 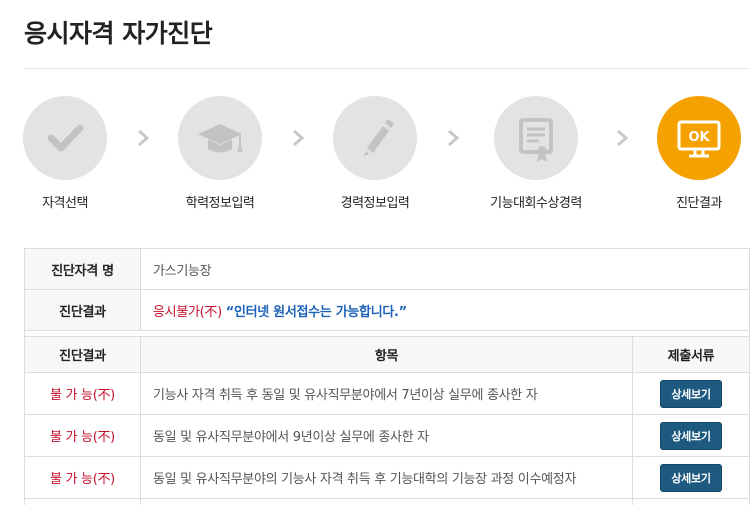 What do you see at coordinates (691, 354) in the screenshot?
I see `column-header-documents: 제출서류` at bounding box center [691, 354].